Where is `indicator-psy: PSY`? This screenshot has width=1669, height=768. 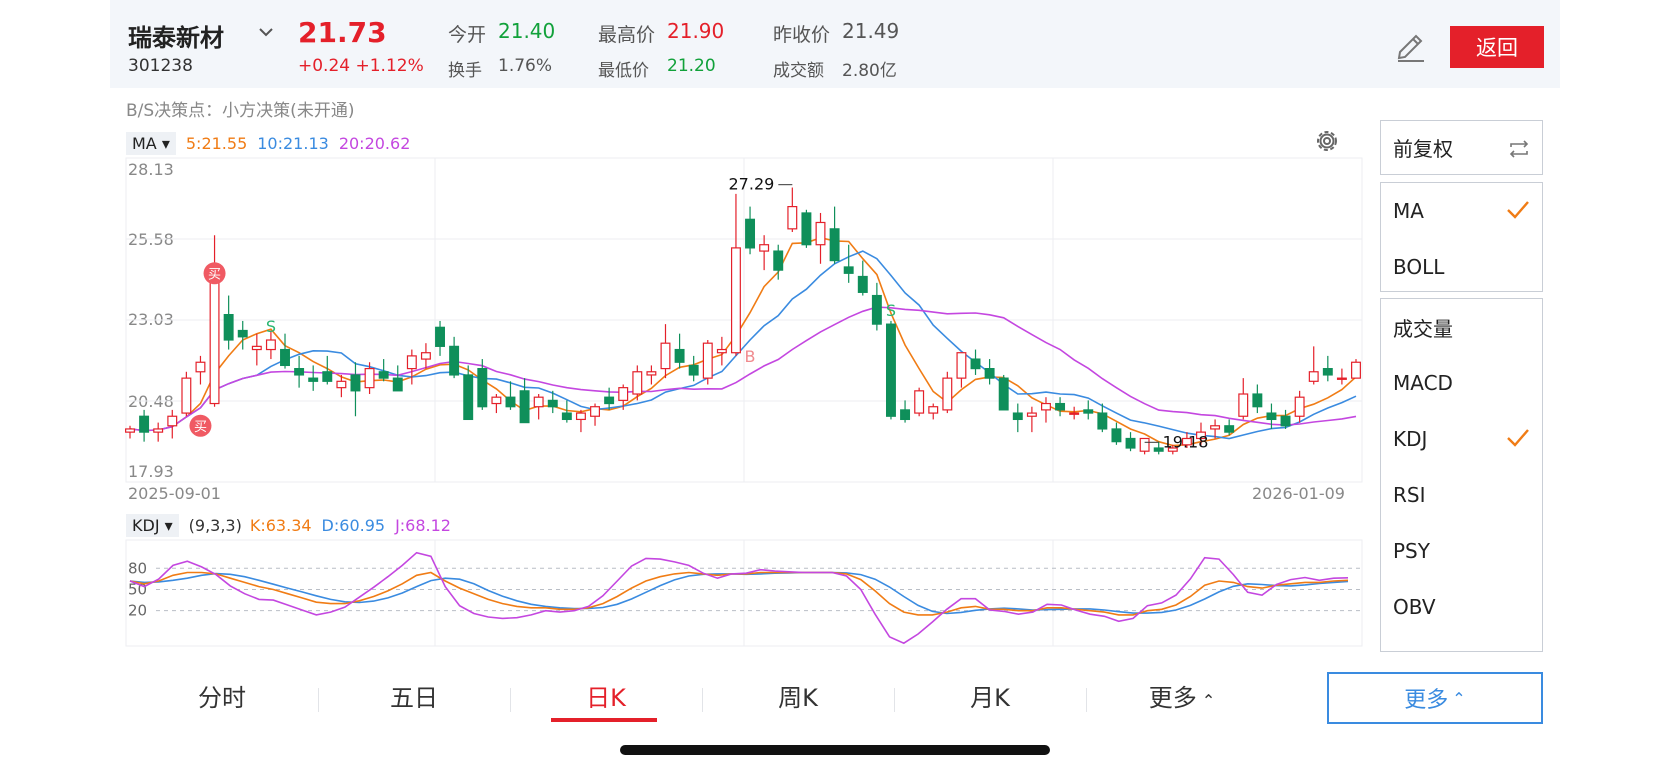
indicator-psy: PSY is located at coordinates (1461, 551).